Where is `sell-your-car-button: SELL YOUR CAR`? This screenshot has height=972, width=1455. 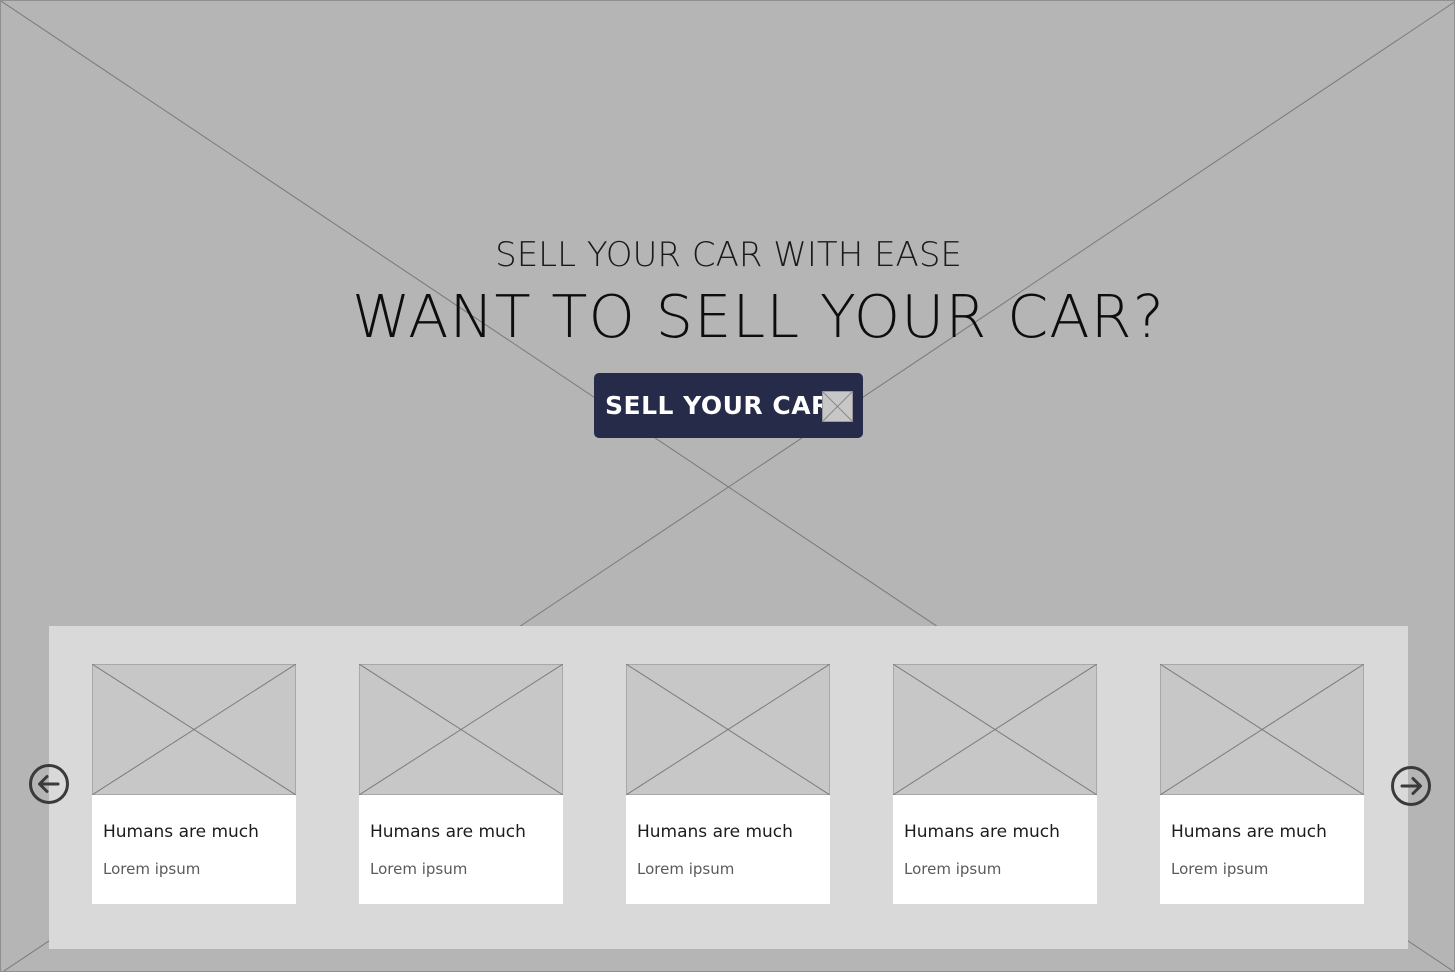
sell-your-car-button: SELL YOUR CAR is located at coordinates (728, 405).